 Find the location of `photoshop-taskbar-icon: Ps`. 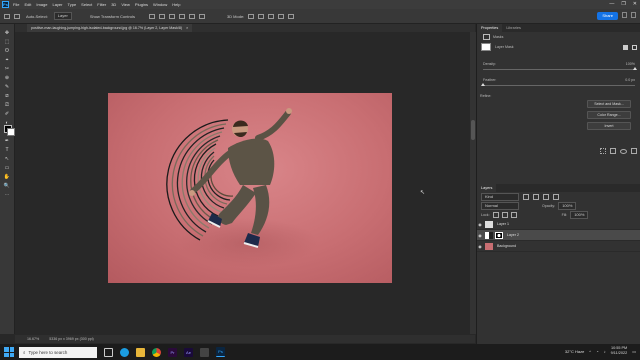

photoshop-taskbar-icon: Ps is located at coordinates (220, 352).